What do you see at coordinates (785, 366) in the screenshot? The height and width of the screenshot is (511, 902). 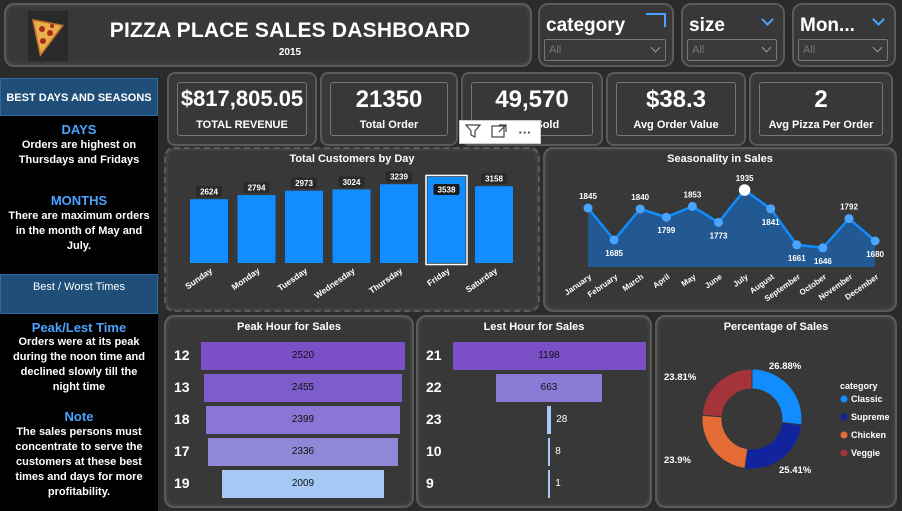 I see `slice-label: 26.88%` at bounding box center [785, 366].